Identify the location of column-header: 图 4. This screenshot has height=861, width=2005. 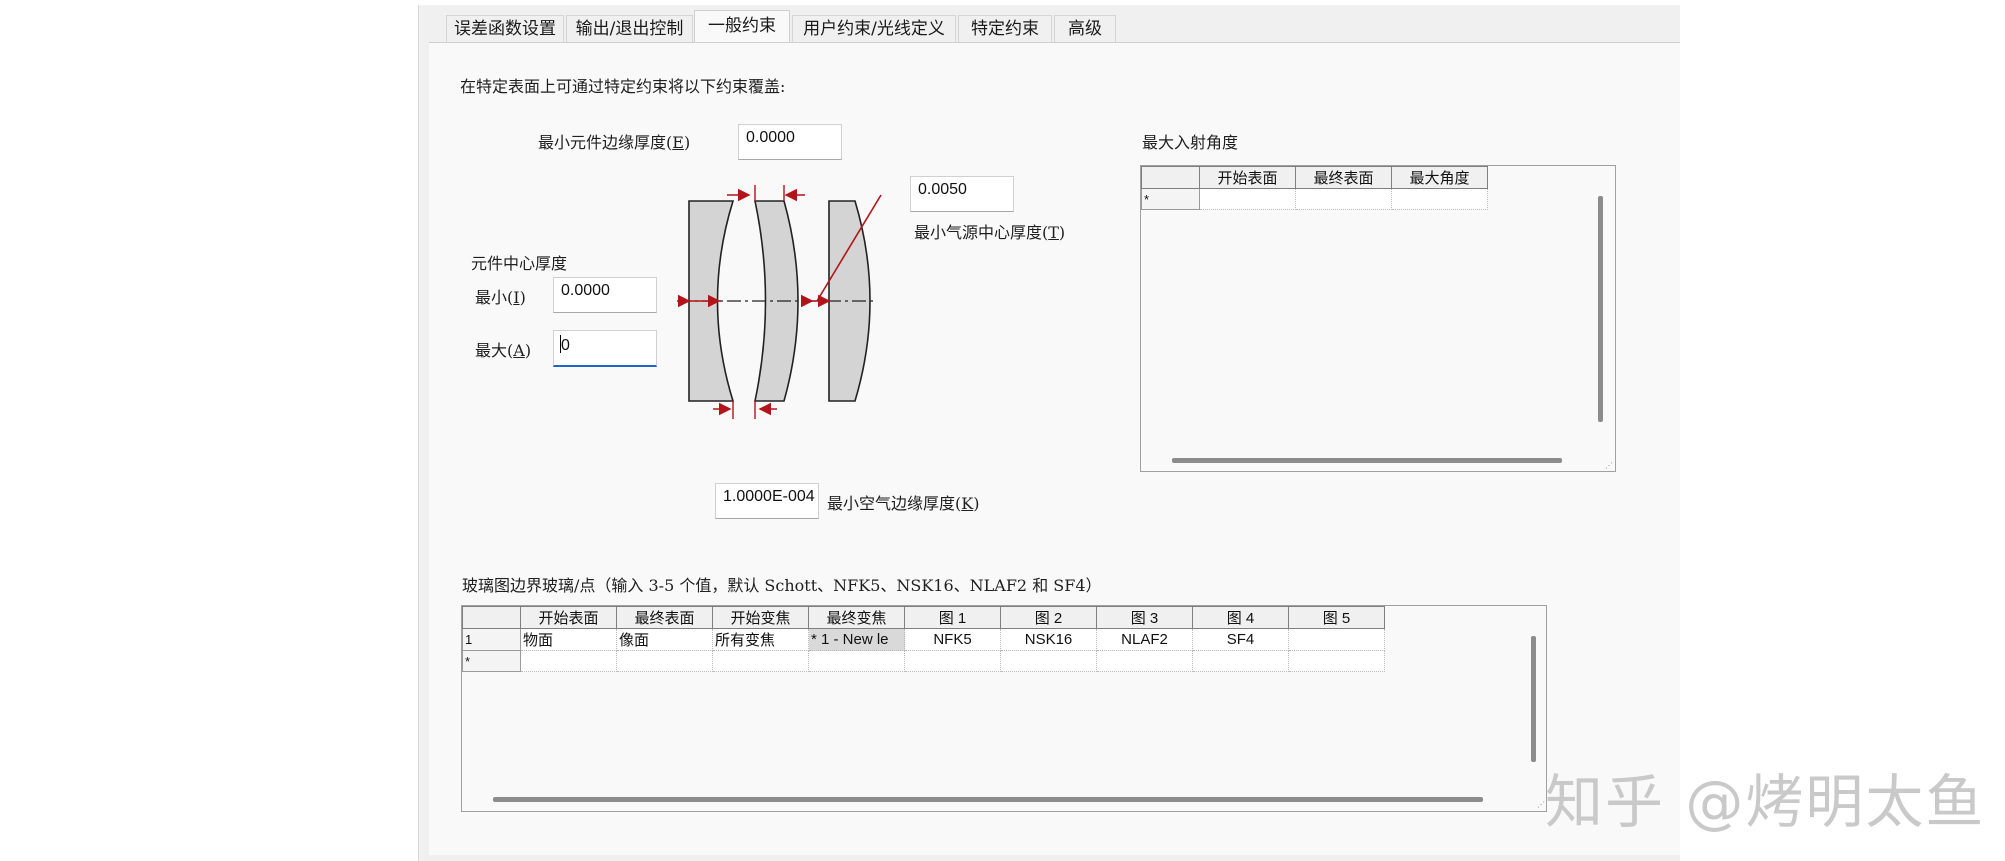
(1240, 617).